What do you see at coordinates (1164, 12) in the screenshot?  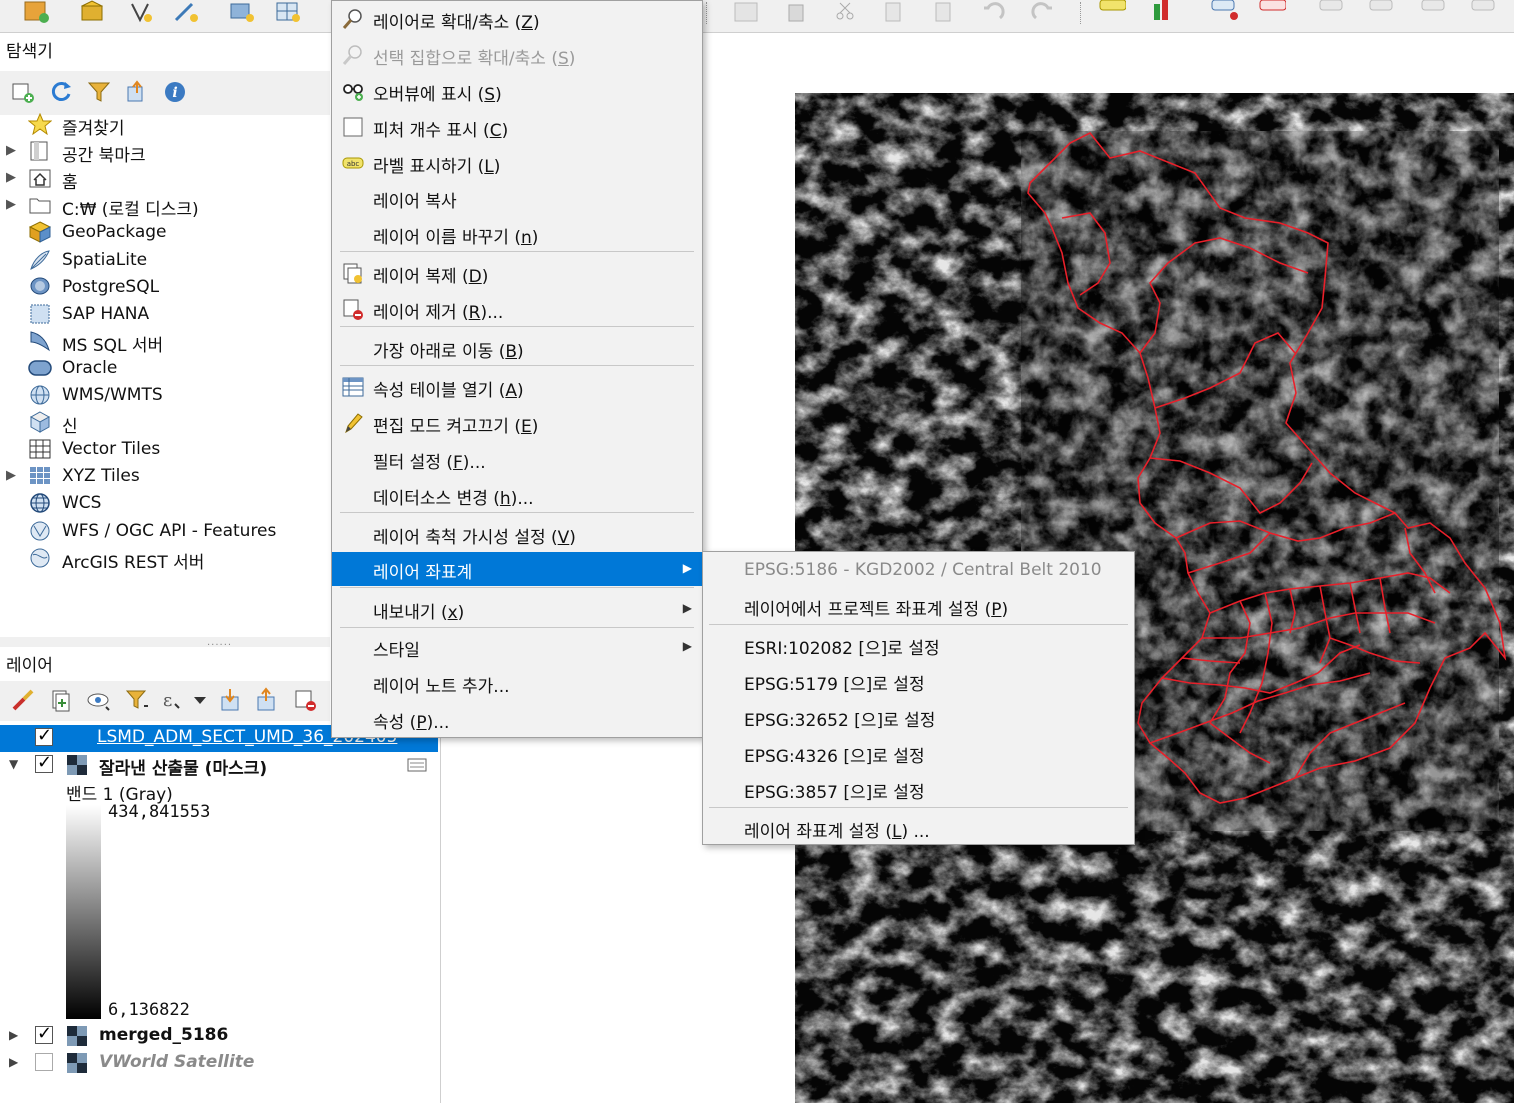 I see `diagram-toolbar-icon` at bounding box center [1164, 12].